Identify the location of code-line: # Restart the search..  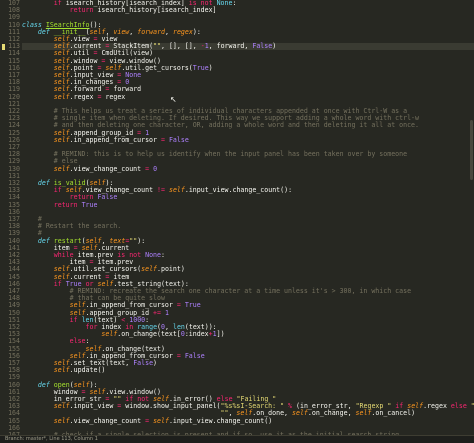
(248, 226).